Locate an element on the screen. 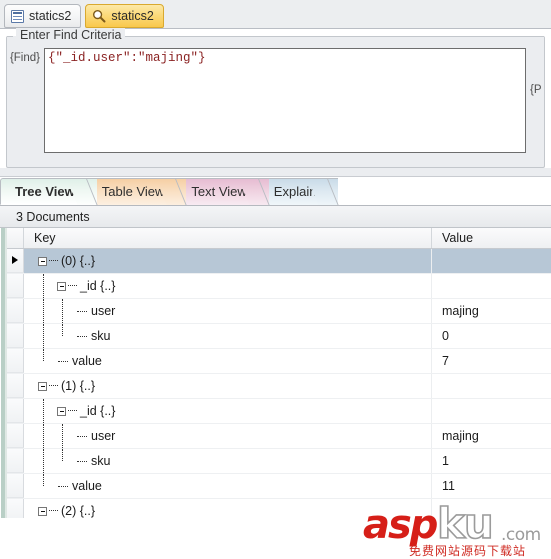 Image resolution: width=551 pixels, height=559 pixels. value-cell: 7 is located at coordinates (491, 361).